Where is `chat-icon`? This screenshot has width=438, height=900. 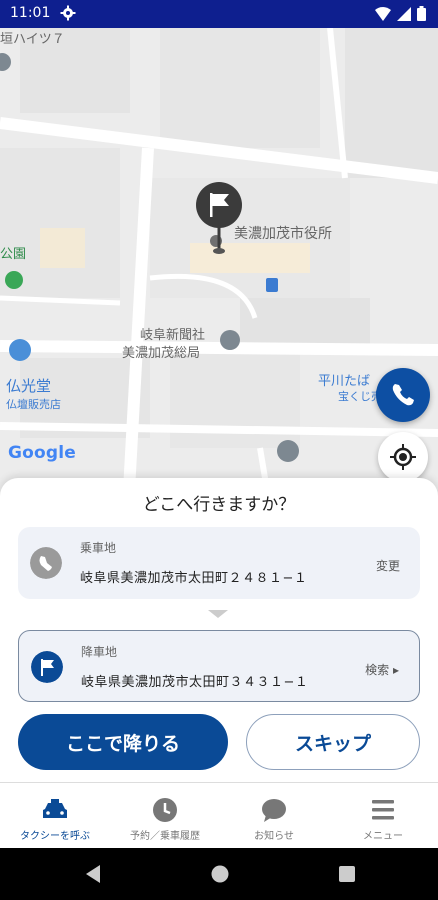 chat-icon is located at coordinates (274, 810).